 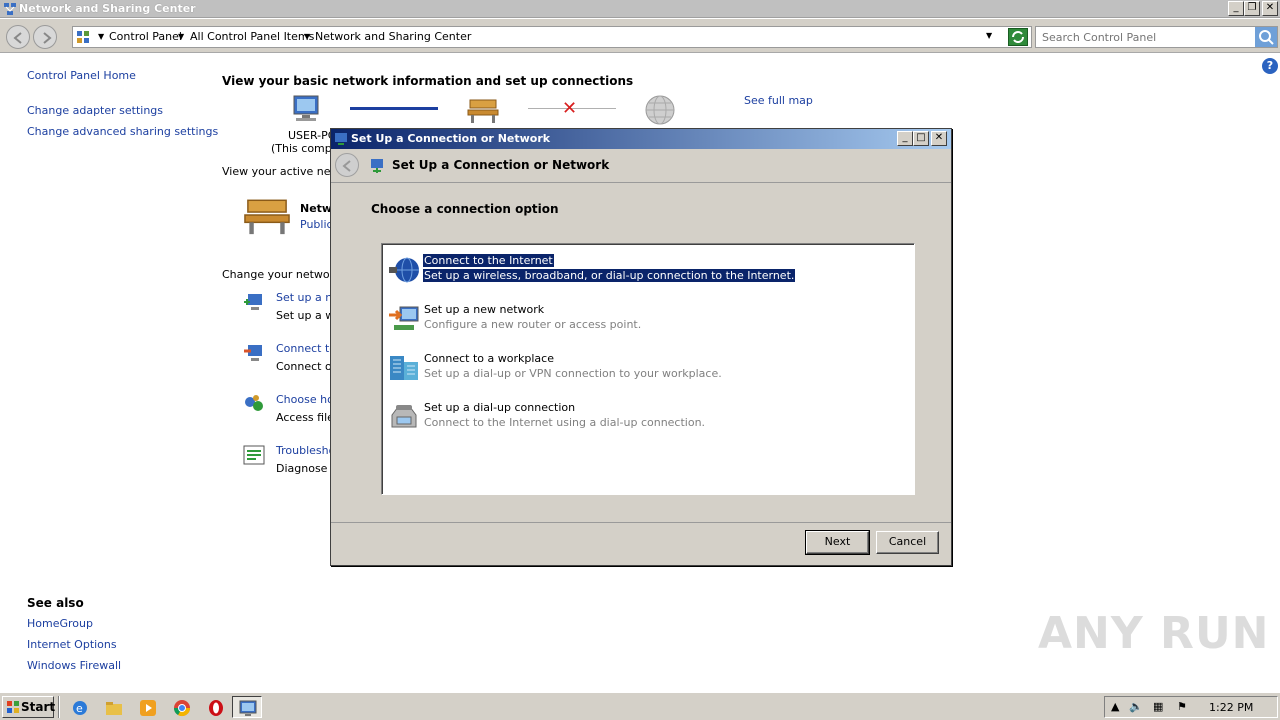 What do you see at coordinates (79, 707) in the screenshot?
I see `internet-explorer-button: e` at bounding box center [79, 707].